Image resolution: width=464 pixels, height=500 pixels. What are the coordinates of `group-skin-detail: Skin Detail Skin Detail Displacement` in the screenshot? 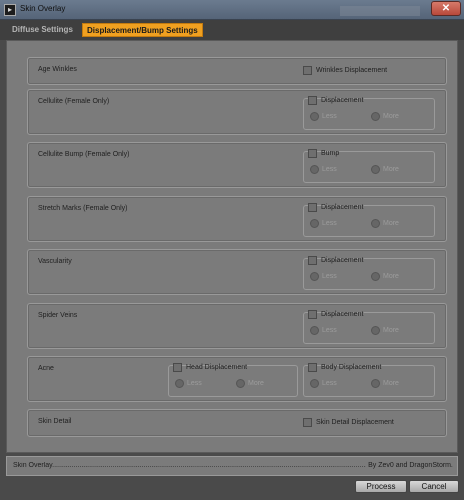 It's located at (237, 423).